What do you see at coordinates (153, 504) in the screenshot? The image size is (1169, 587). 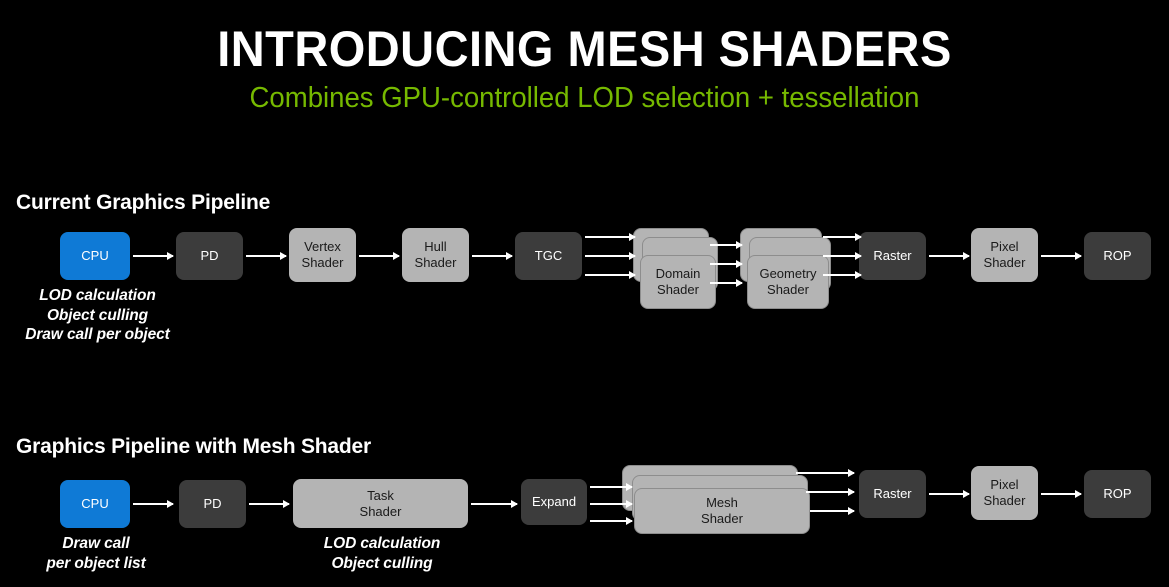 I see `arrow-cpu-to-pd-mesh` at bounding box center [153, 504].